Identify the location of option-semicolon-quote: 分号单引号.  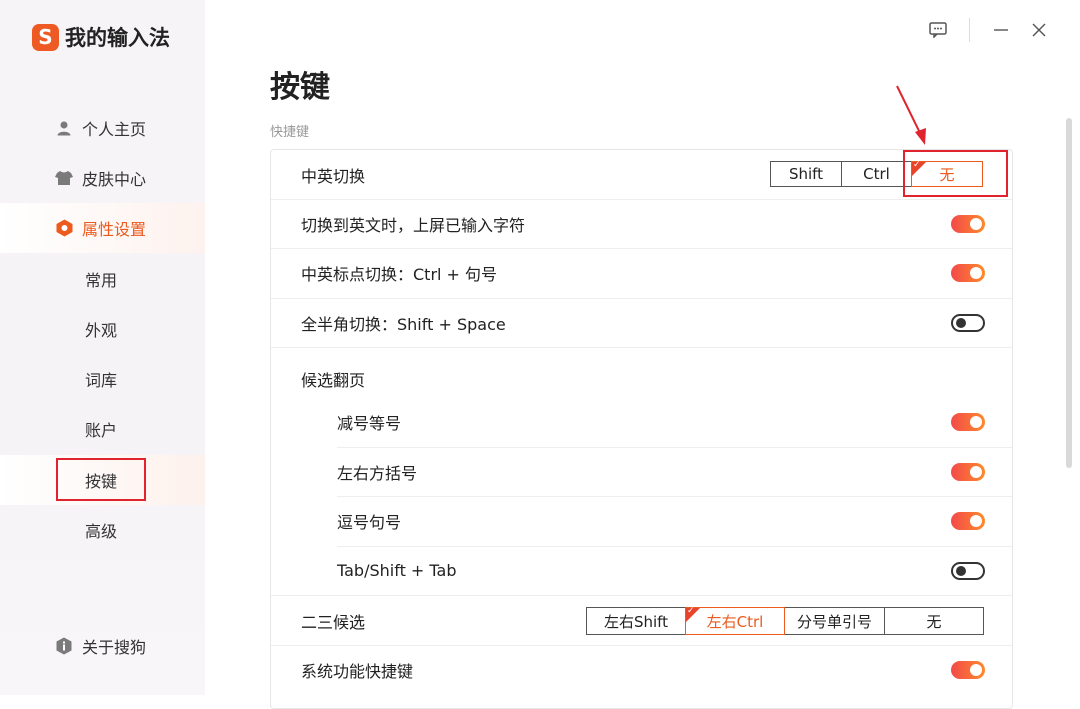
(834, 621).